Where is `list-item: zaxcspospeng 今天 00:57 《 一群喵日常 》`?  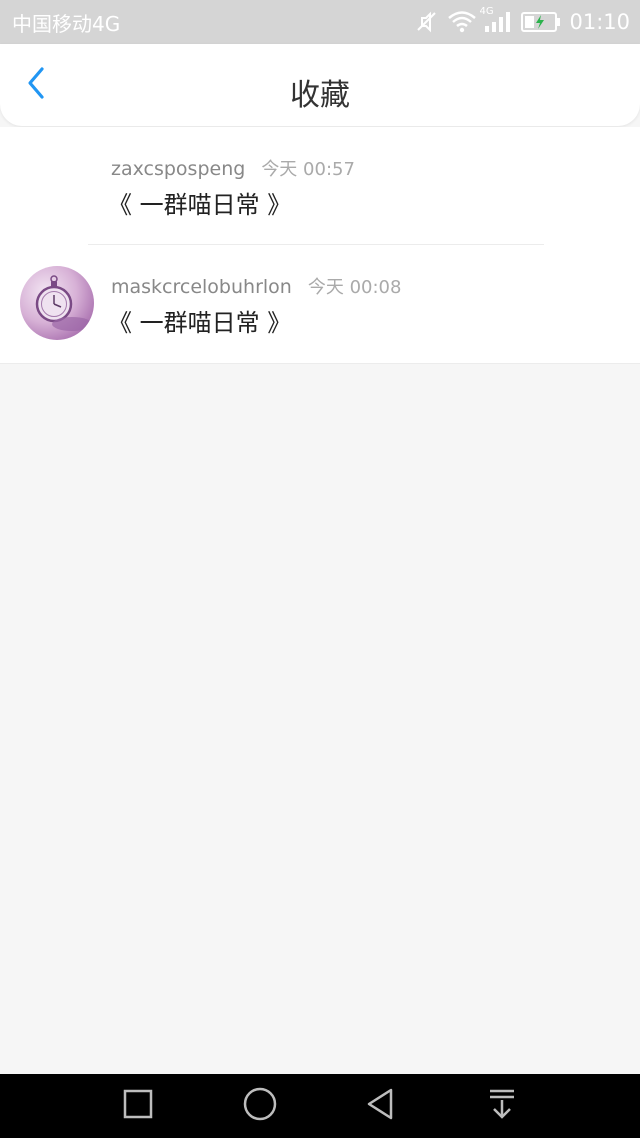 list-item: zaxcspospeng 今天 00:57 《 一群喵日常 》 is located at coordinates (320, 186).